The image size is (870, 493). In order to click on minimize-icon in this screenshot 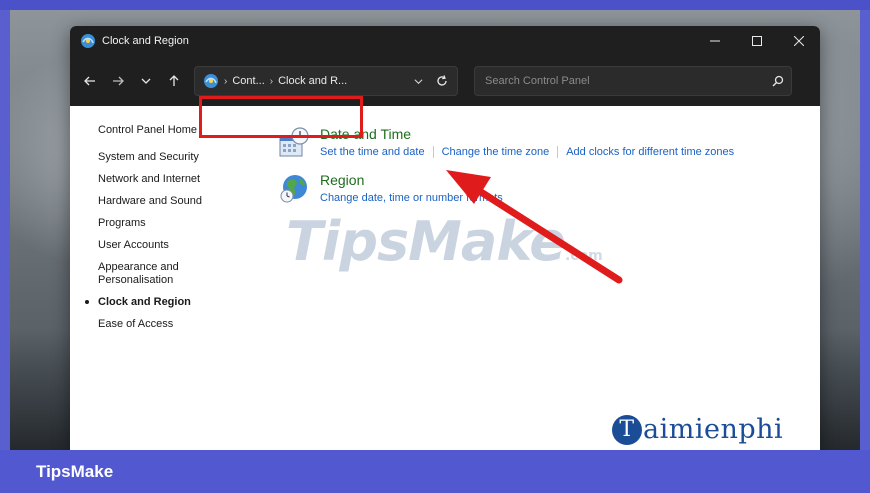, I will do `click(715, 41)`.